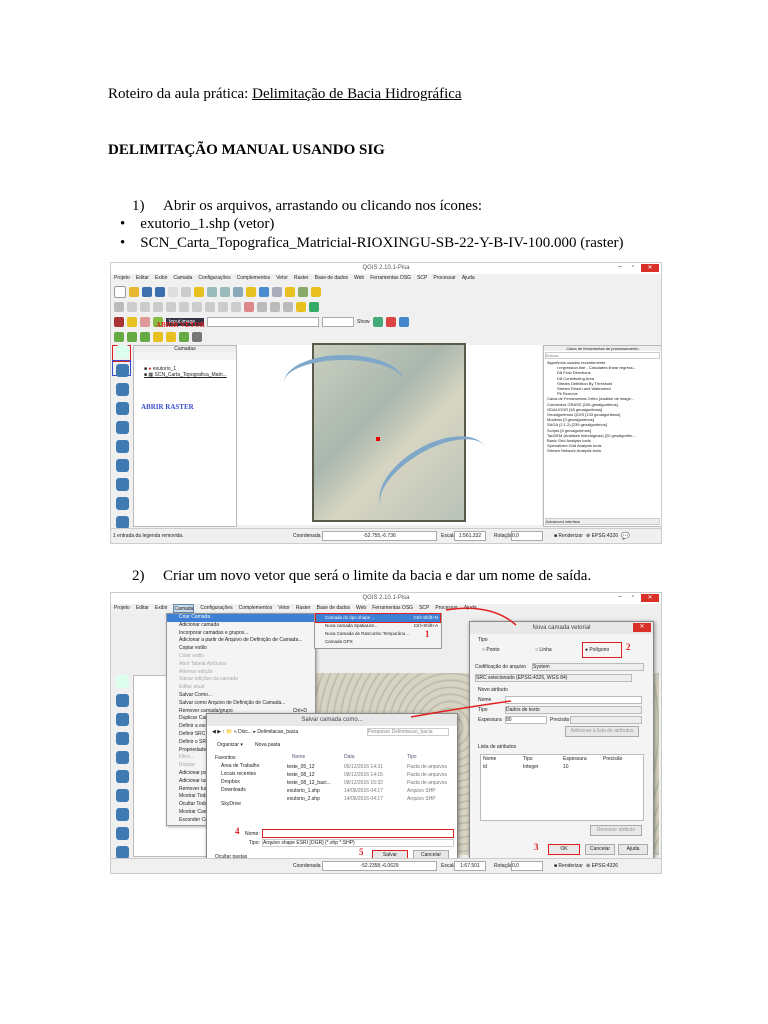 The height and width of the screenshot is (1024, 768). What do you see at coordinates (122, 278) in the screenshot?
I see `menu-projeto: Projeto` at bounding box center [122, 278].